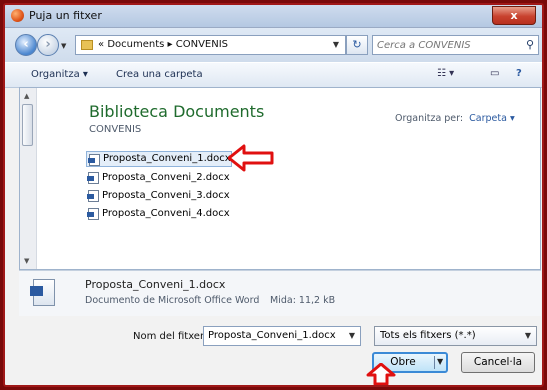  Describe the element at coordinates (357, 45) in the screenshot. I see `refresh-icon: ↻` at that location.